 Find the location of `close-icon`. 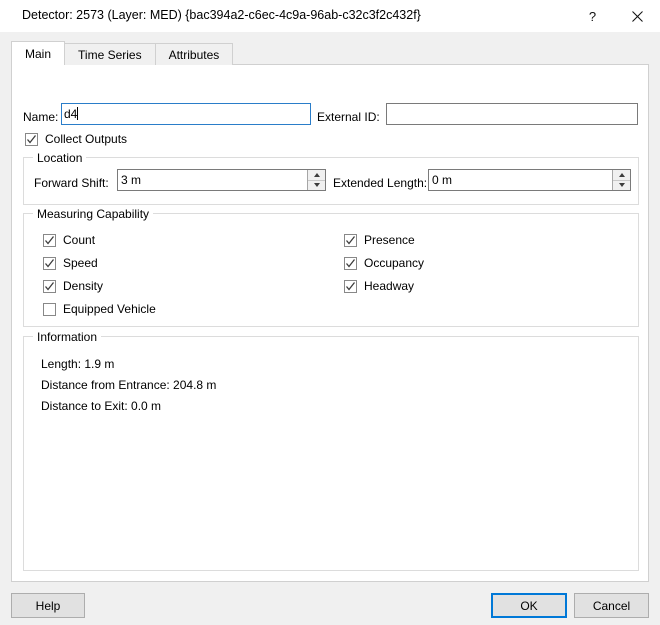

close-icon is located at coordinates (637, 16).